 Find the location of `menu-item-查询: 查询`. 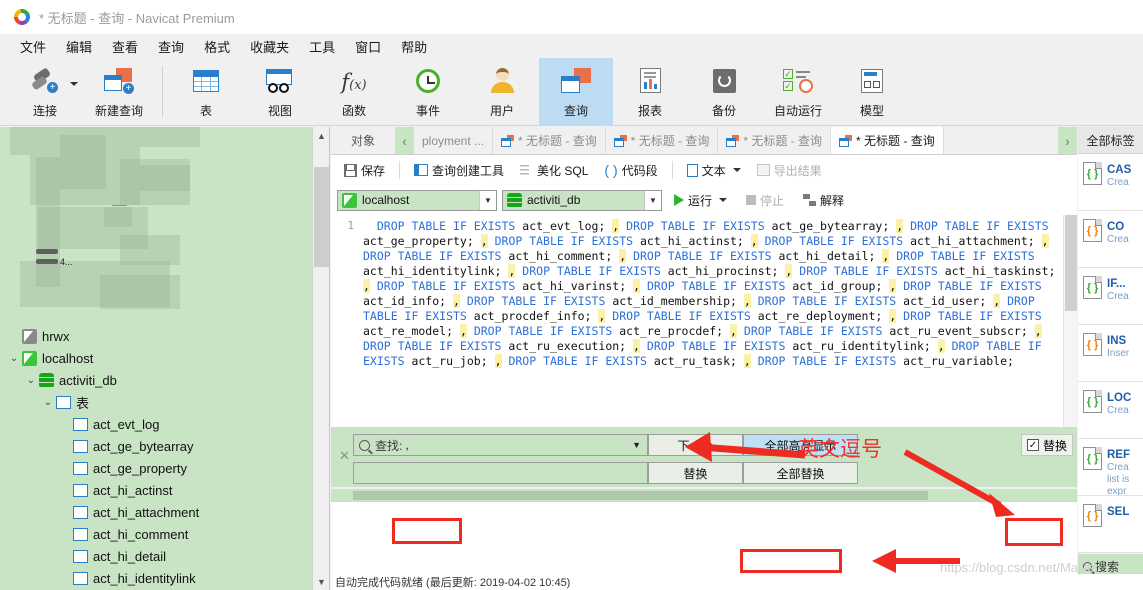

menu-item-查询: 查询 is located at coordinates (171, 46).